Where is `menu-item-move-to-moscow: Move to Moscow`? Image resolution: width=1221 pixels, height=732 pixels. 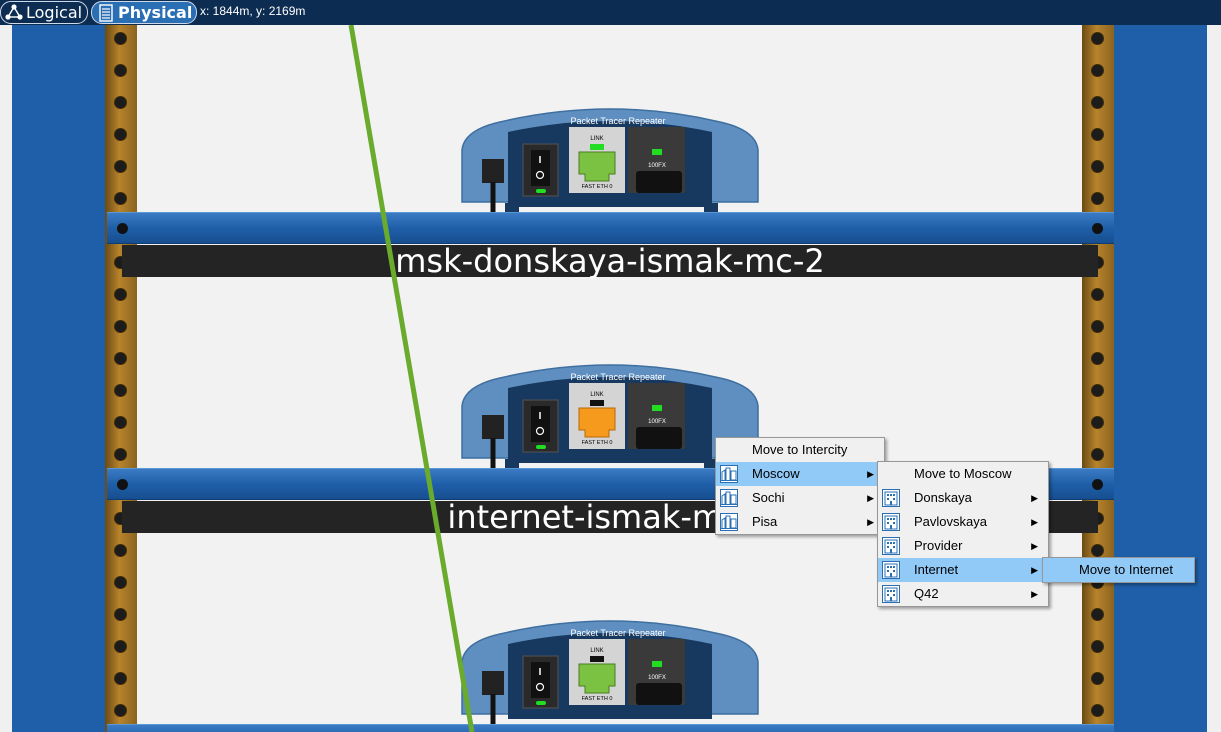
menu-item-move-to-moscow: Move to Moscow is located at coordinates (963, 474).